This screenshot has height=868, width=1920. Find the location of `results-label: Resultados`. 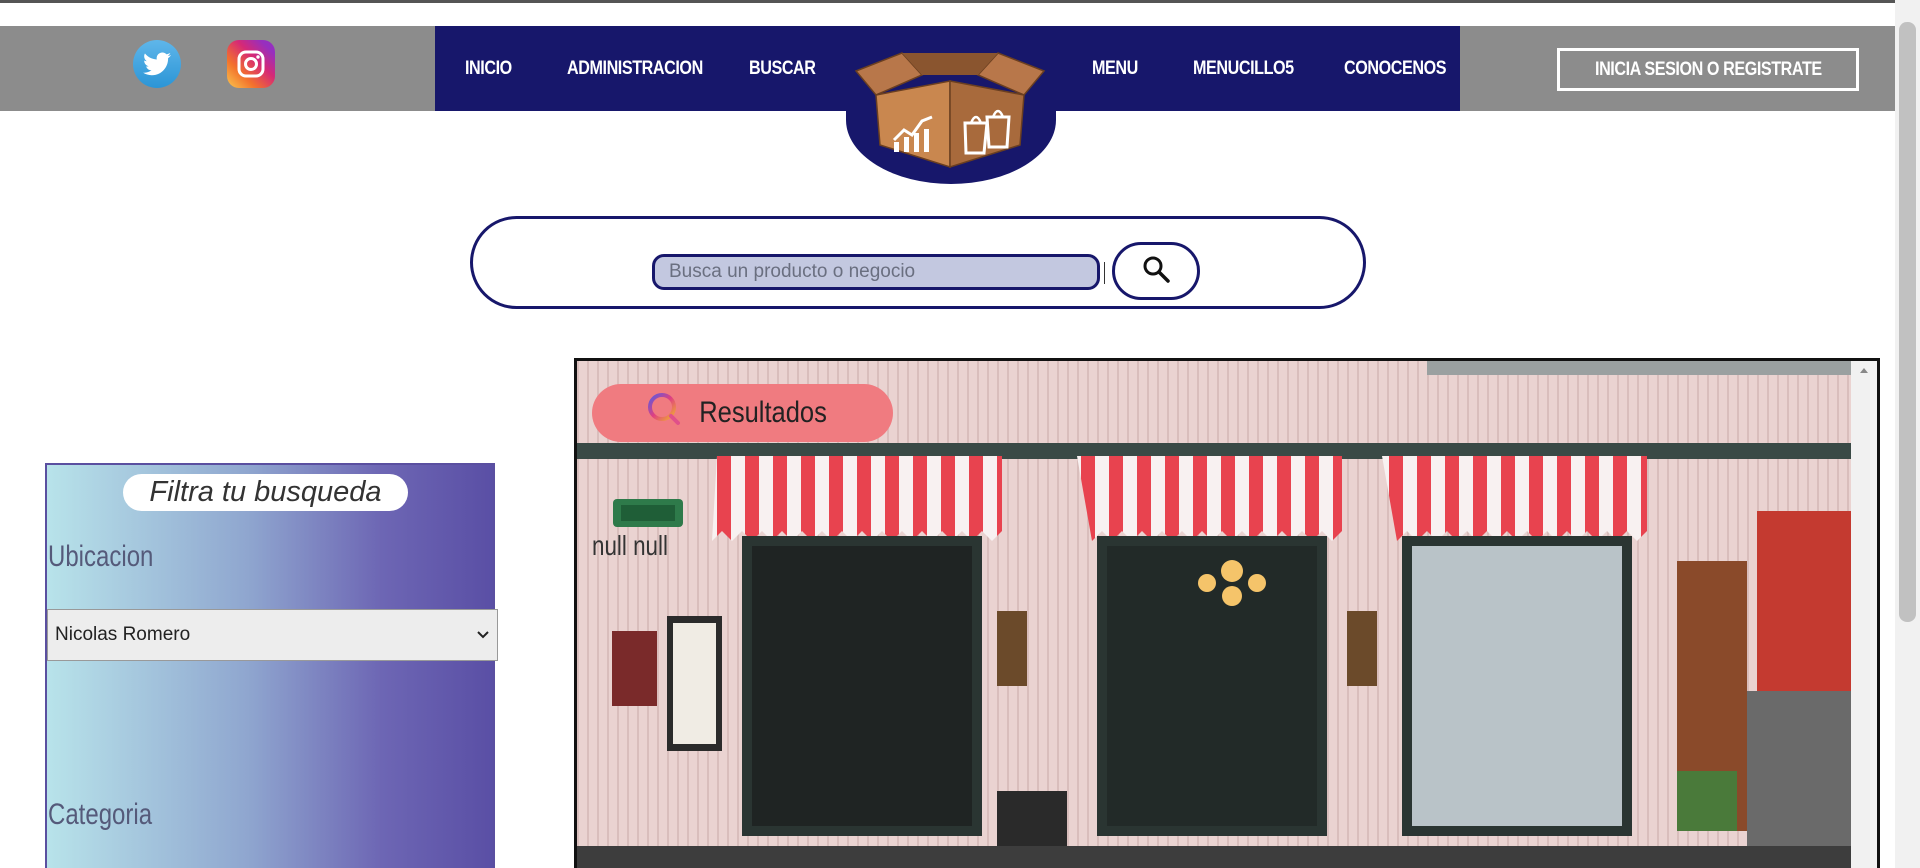

results-label: Resultados is located at coordinates (763, 412).